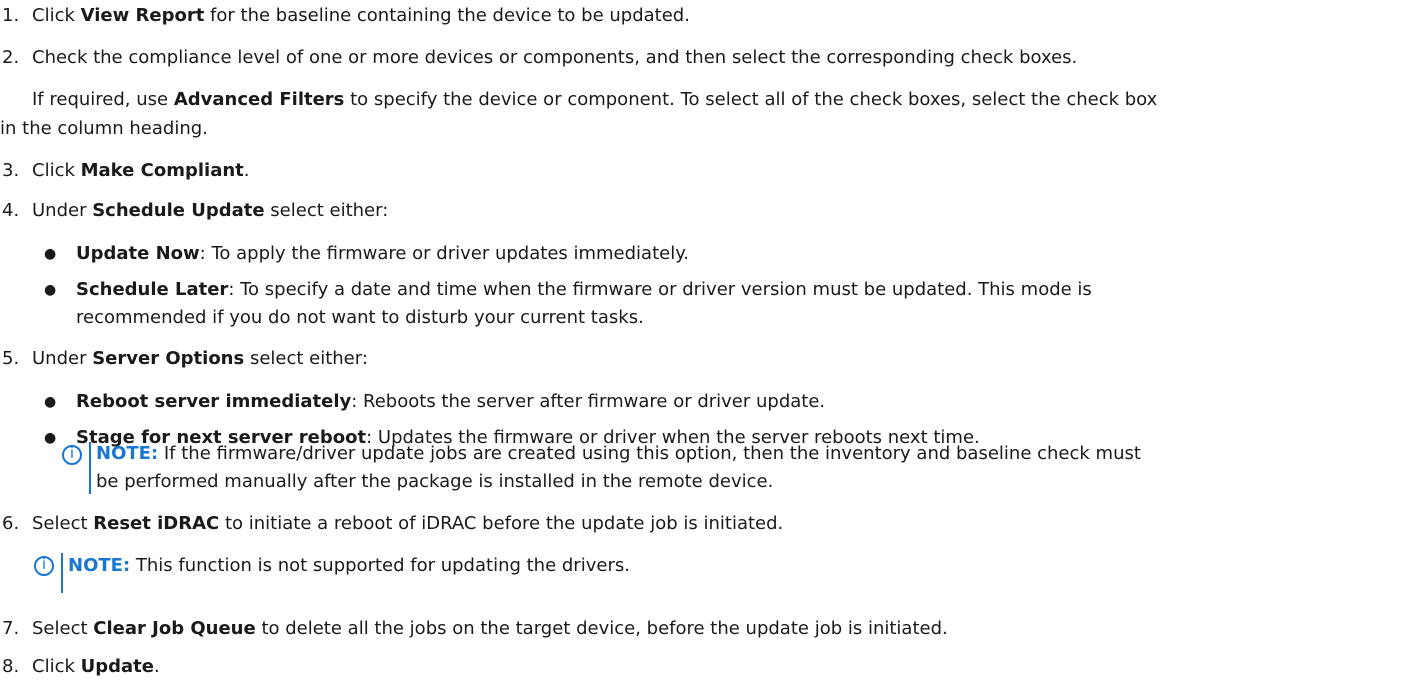 Image resolution: width=1418 pixels, height=682 pixels. I want to click on step-text: Click, so click(56, 15).